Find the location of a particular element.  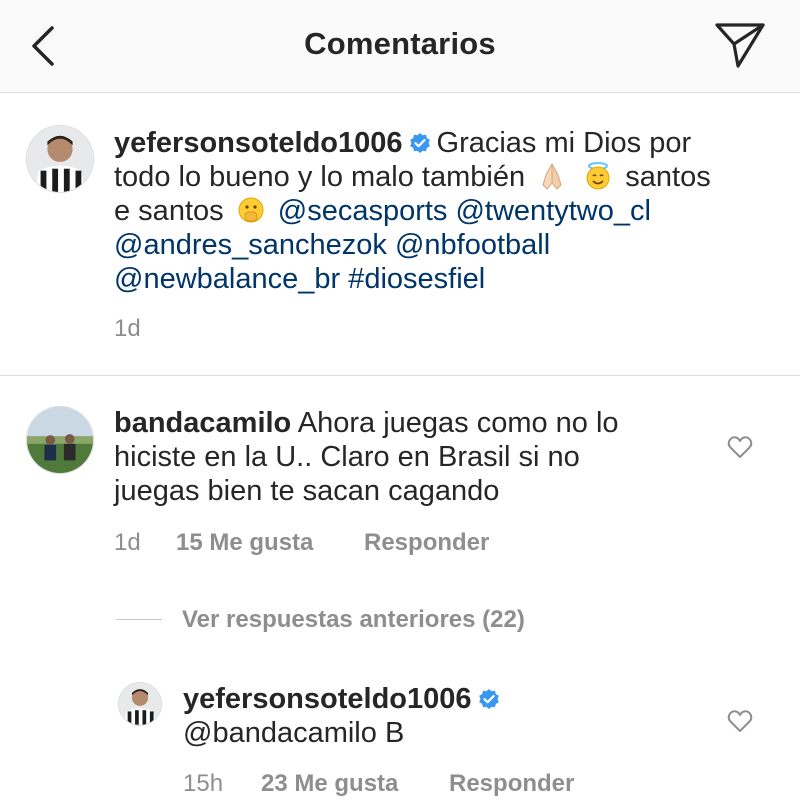

paper-plane-icon is located at coordinates (740, 45).